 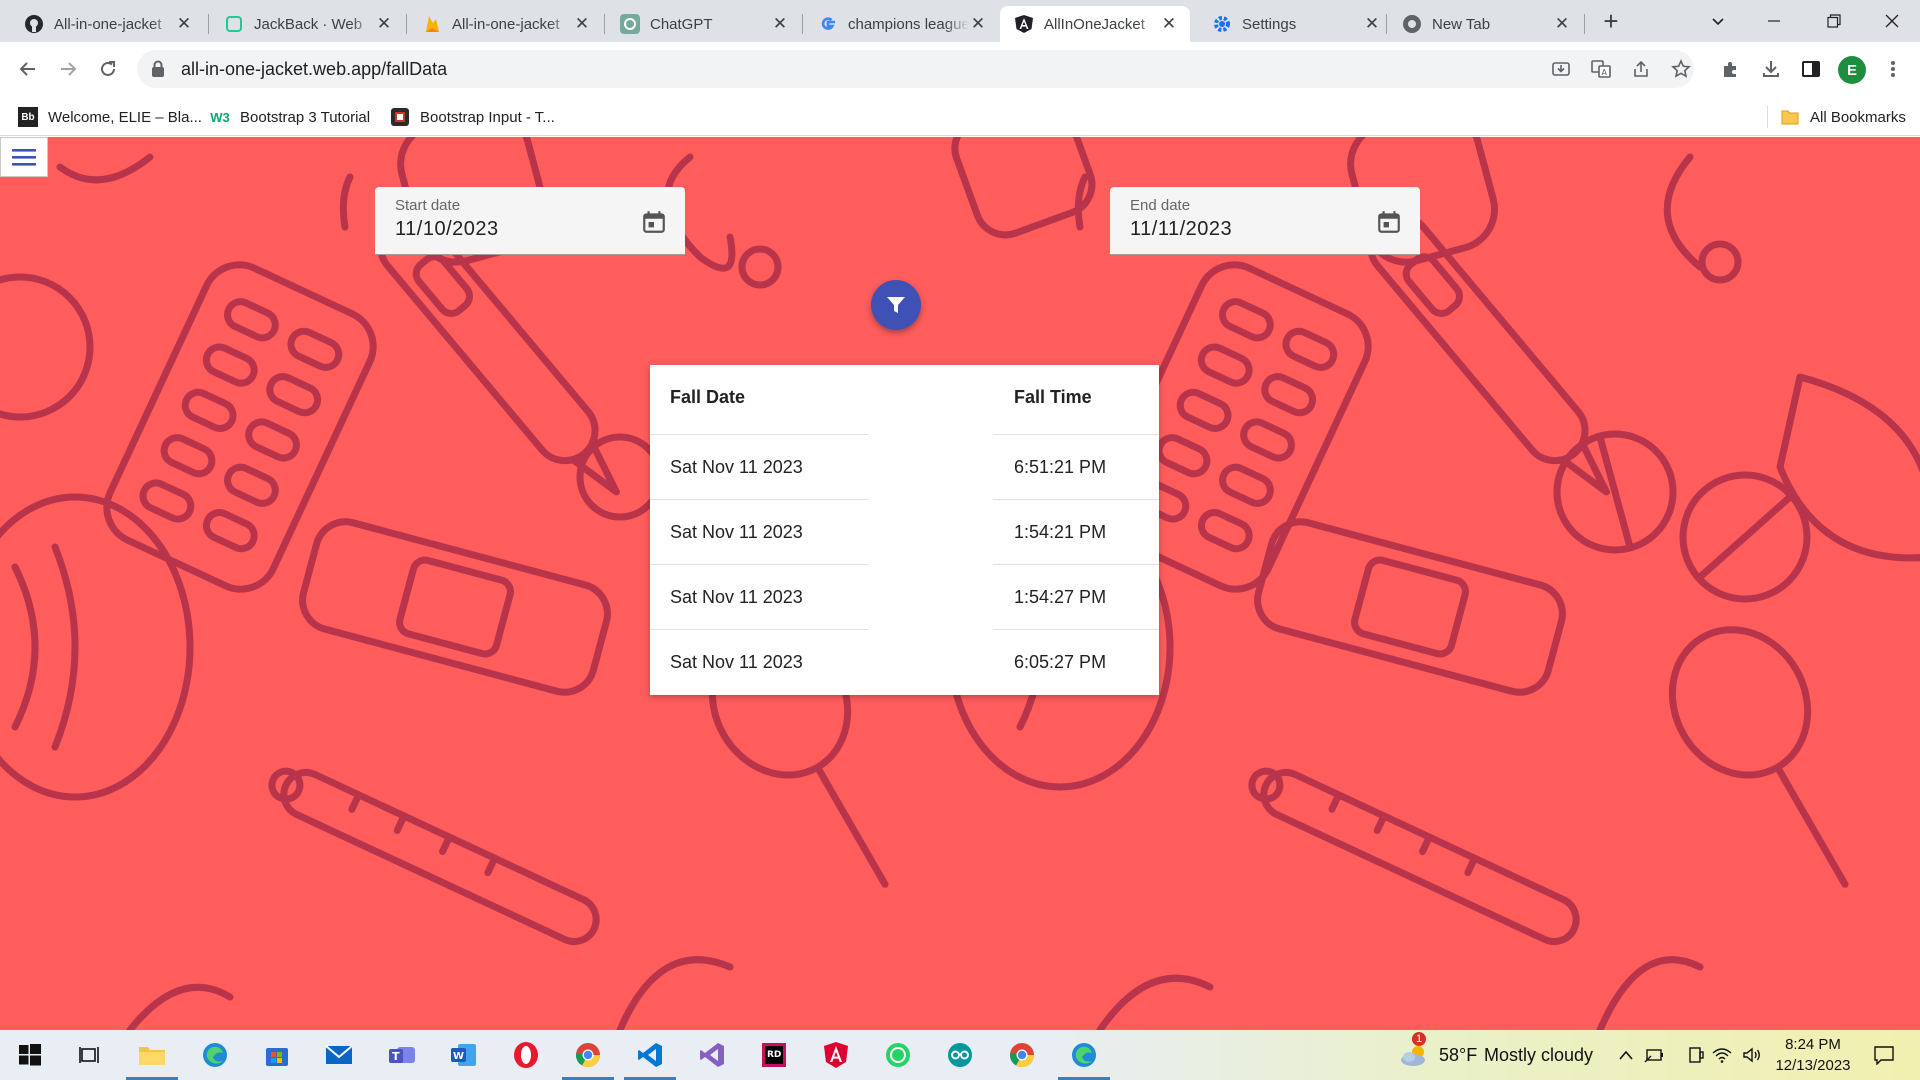 I want to click on visual-studio-icon, so click(x=712, y=1055).